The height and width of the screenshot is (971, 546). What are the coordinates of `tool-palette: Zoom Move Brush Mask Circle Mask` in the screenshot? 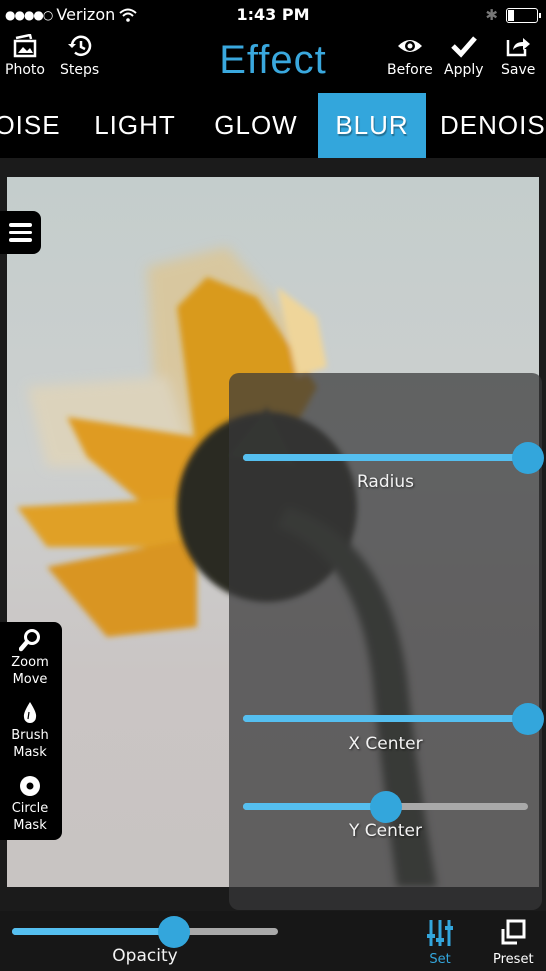 It's located at (31, 731).